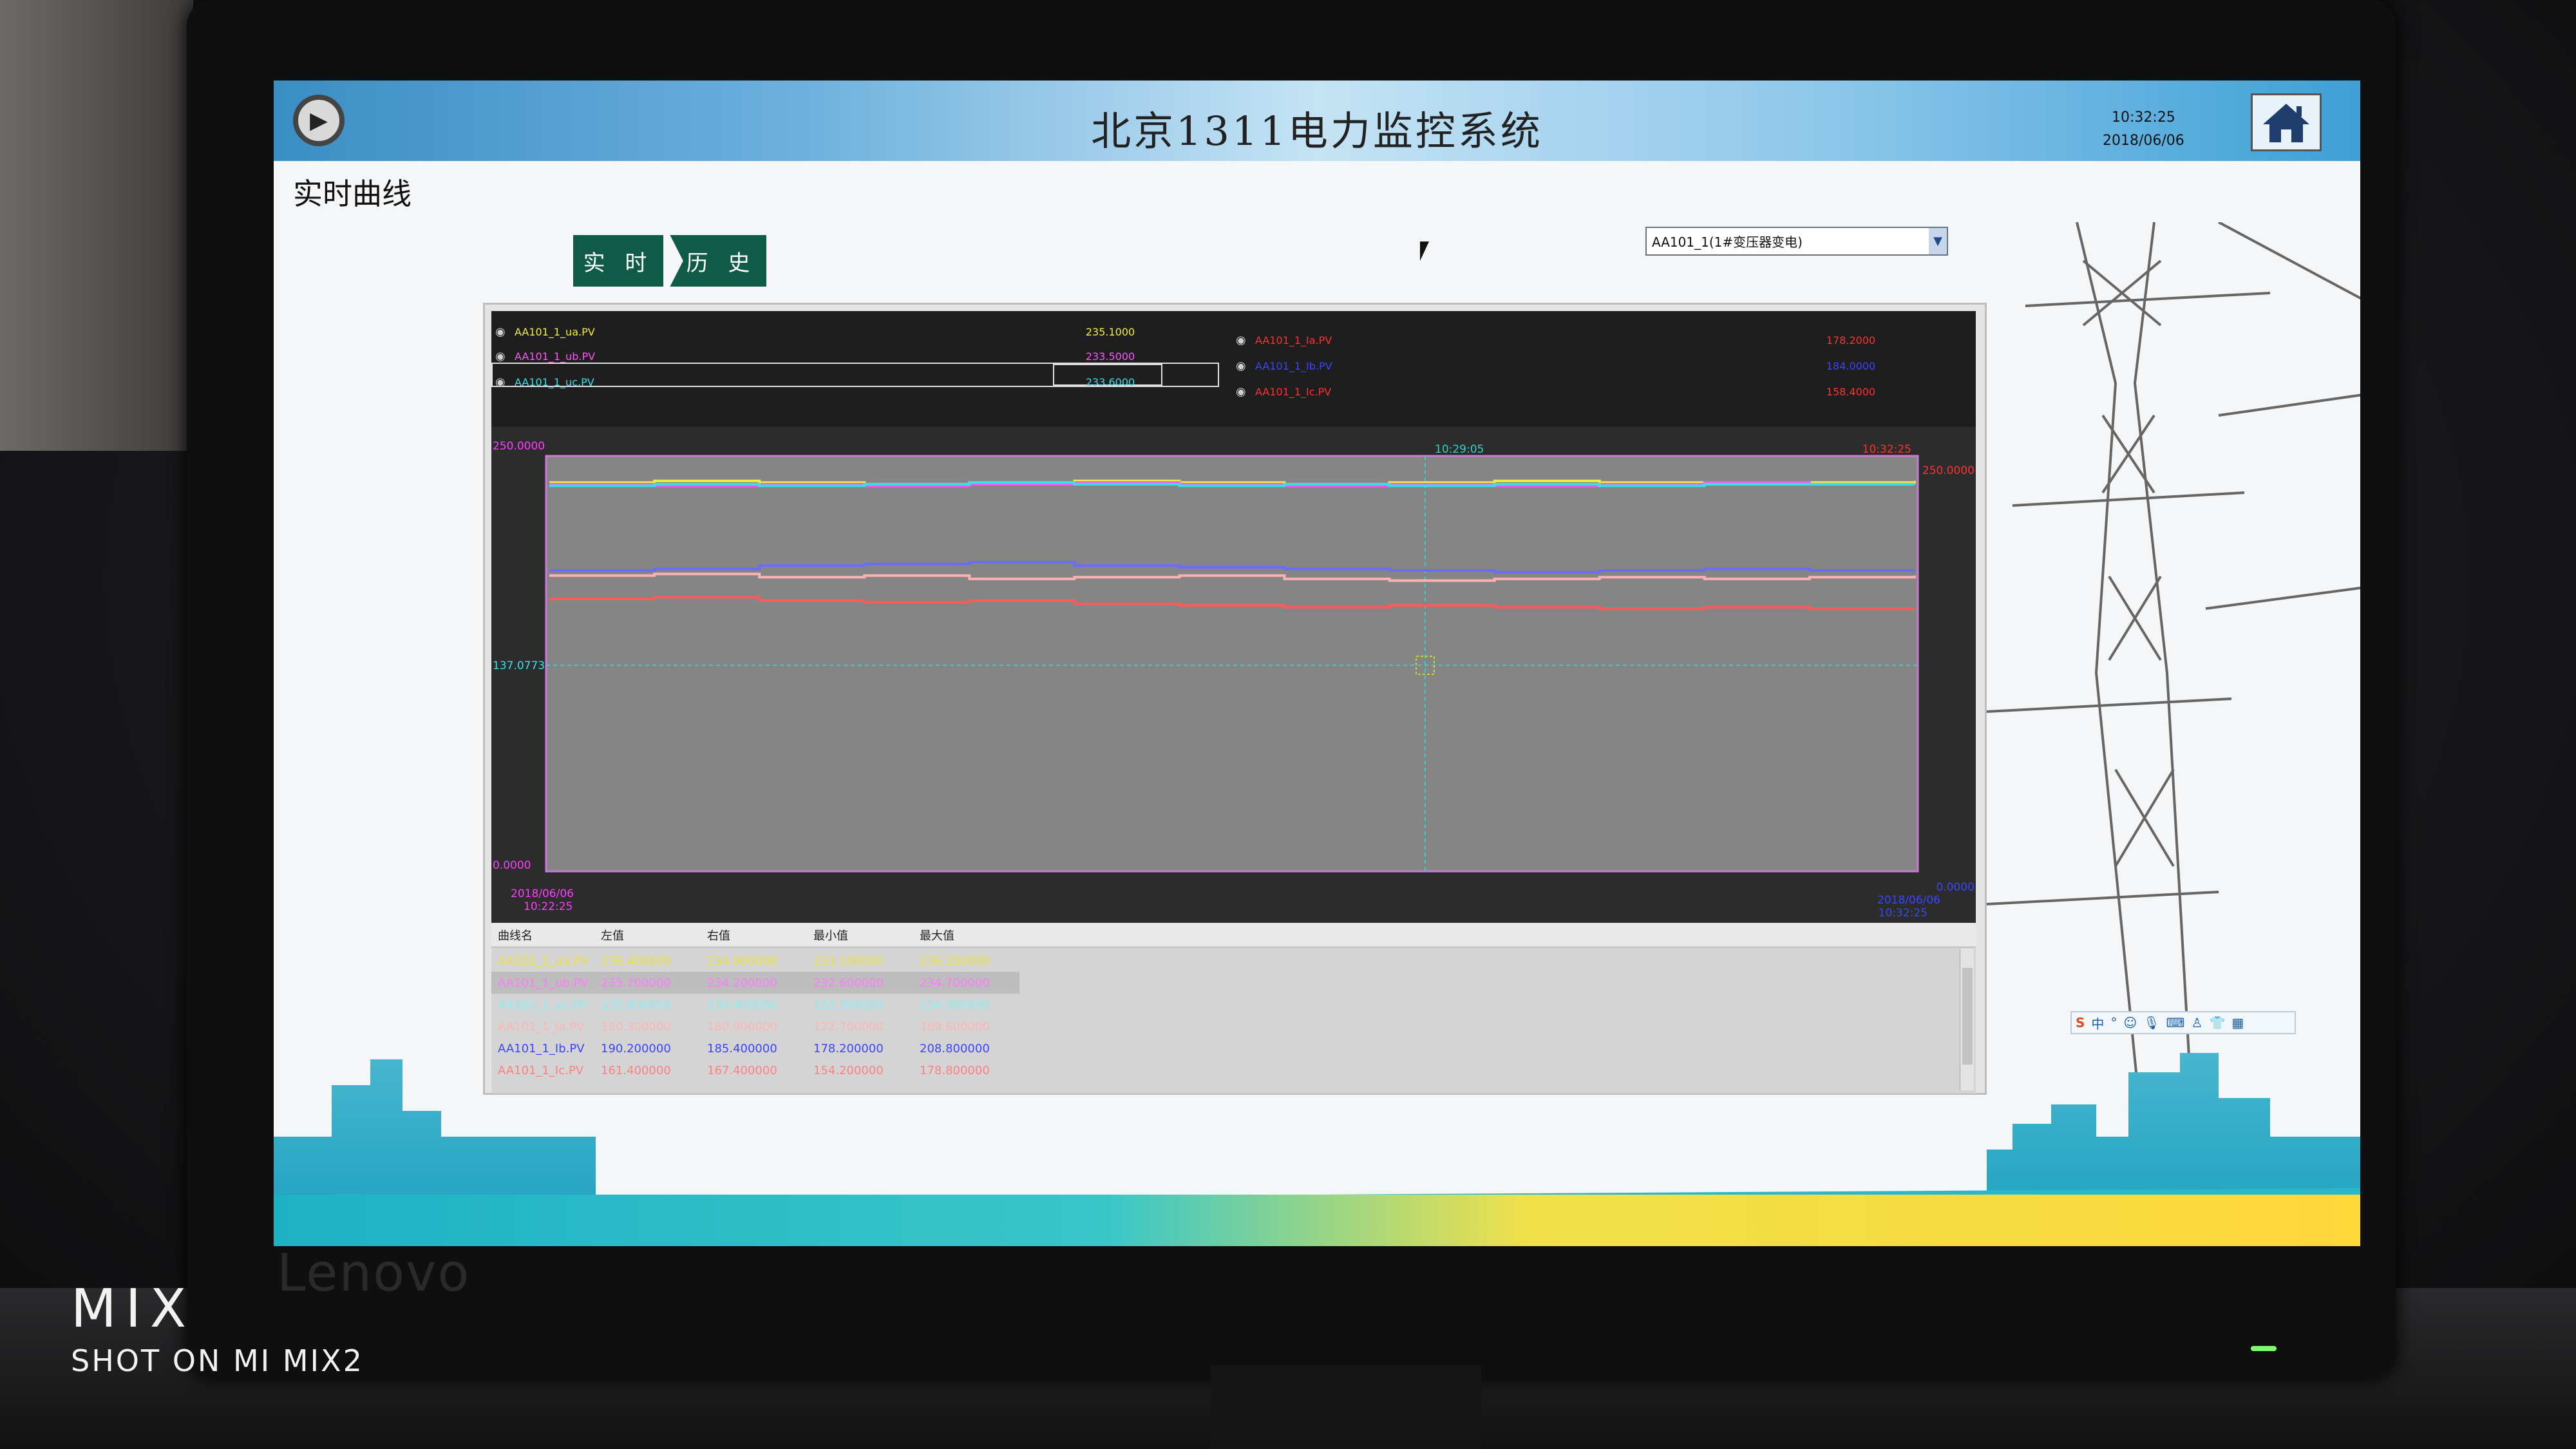 The width and height of the screenshot is (2576, 1449). I want to click on table-cell: 178.800000, so click(955, 1070).